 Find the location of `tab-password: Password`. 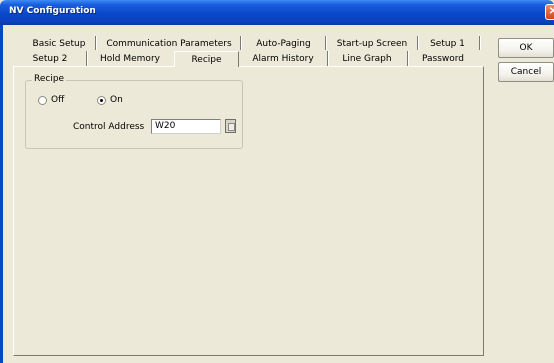

tab-password: Password is located at coordinates (443, 59).